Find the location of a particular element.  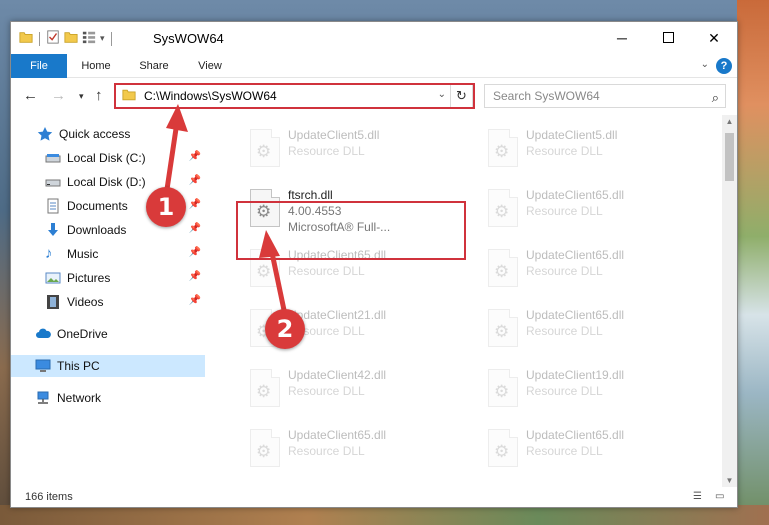

arrow-1-shaft is located at coordinates (171, 159).